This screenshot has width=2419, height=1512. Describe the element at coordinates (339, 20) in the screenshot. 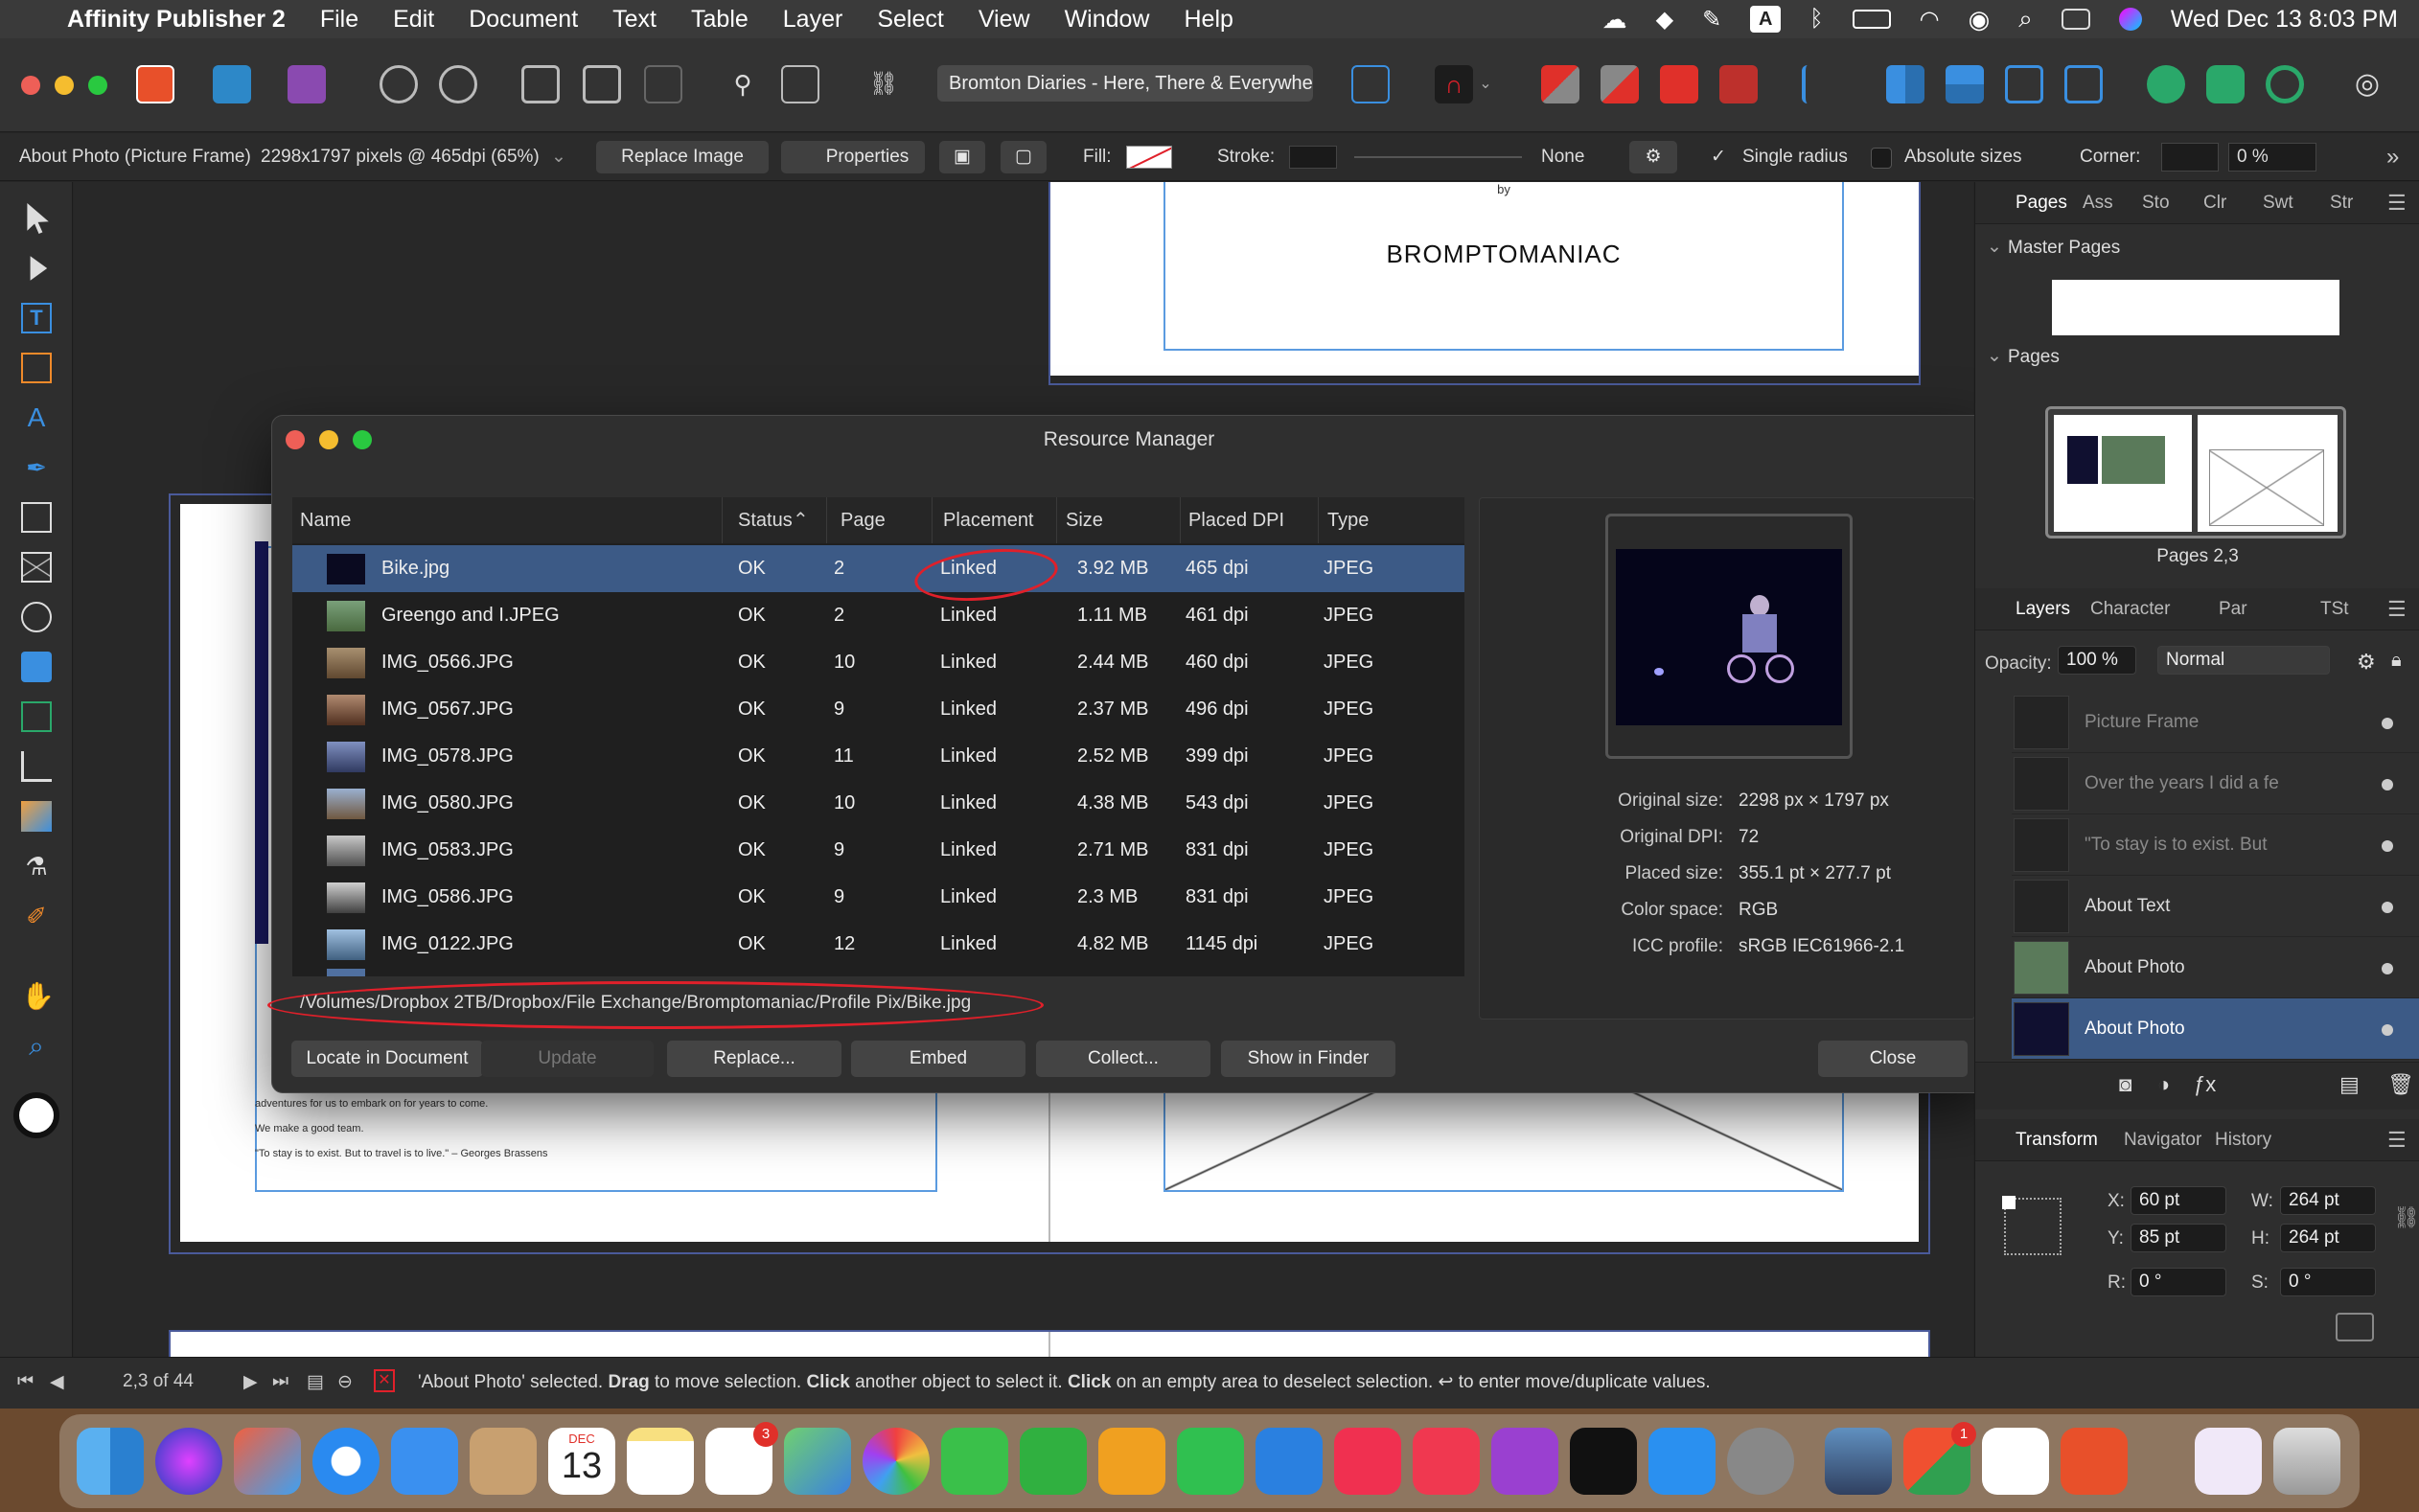

I see `menu-file: File` at that location.